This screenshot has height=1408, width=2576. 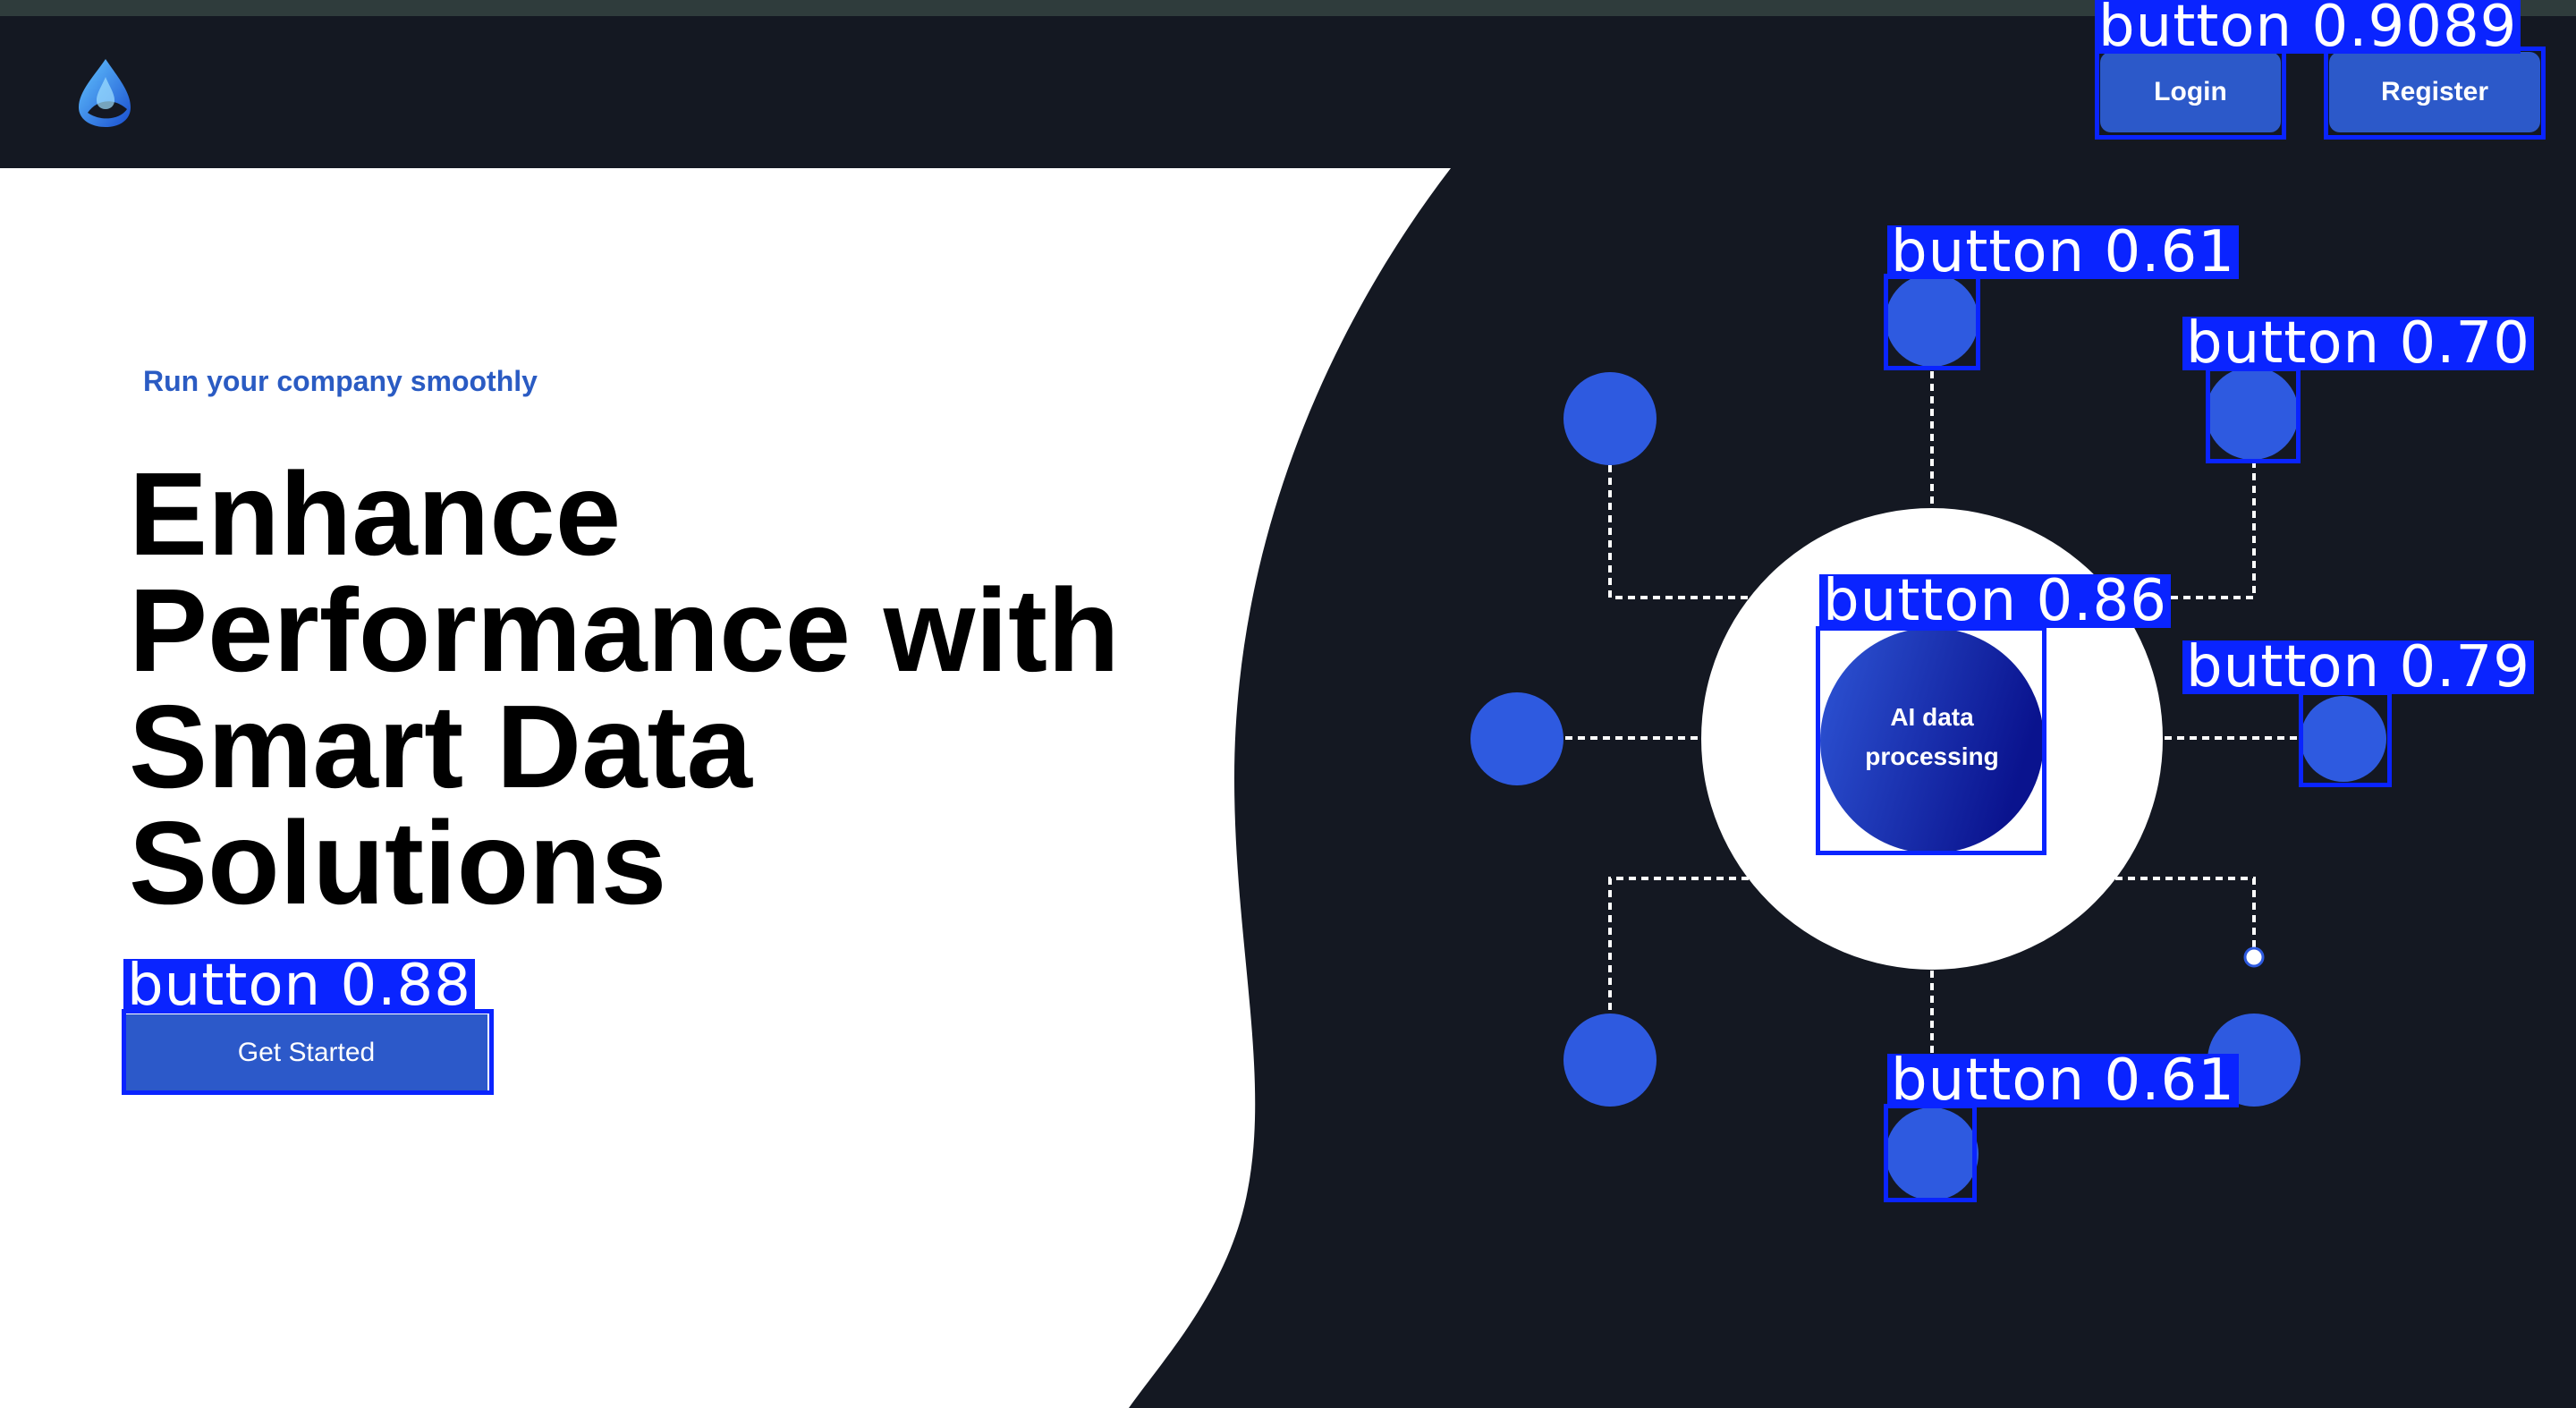 I want to click on detection-label-node-top-right: button 0.70, so click(x=2358, y=343).